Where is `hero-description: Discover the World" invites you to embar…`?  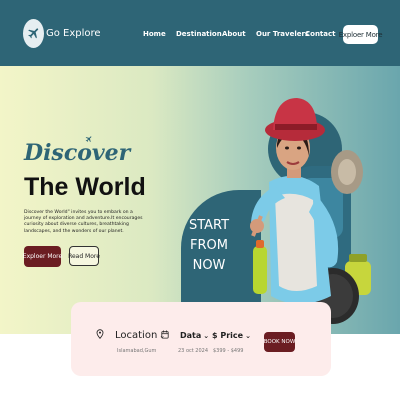
hero-description: Discover the World" invites you to embar… is located at coordinates (83, 222).